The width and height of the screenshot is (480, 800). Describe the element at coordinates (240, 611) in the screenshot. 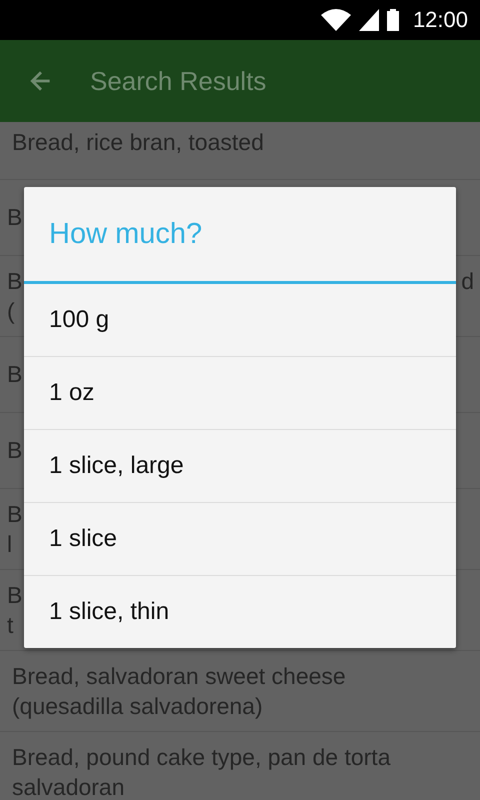

I see `option-item: 1 slice, thin` at that location.